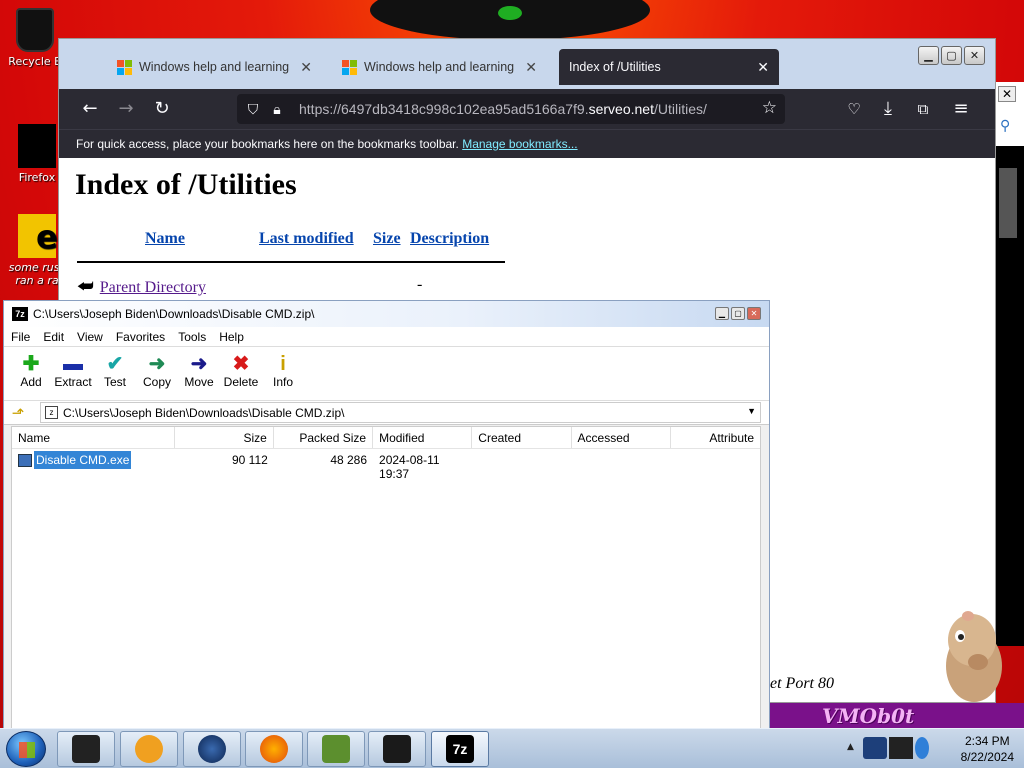  Describe the element at coordinates (387, 239) in the screenshot. I see `column-size-link: Size` at that location.